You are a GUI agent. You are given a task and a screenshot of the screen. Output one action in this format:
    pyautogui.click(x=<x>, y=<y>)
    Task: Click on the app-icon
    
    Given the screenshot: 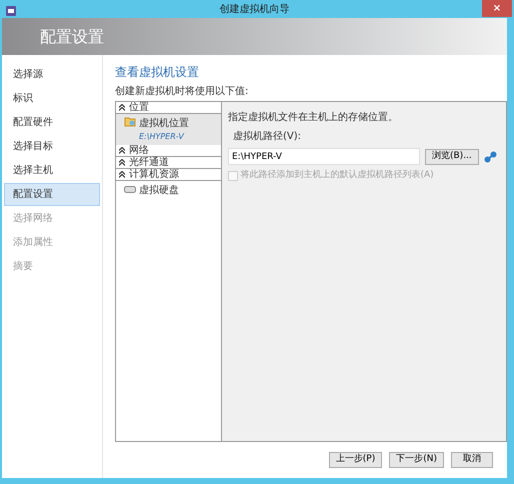 What is the action you would take?
    pyautogui.click(x=11, y=11)
    